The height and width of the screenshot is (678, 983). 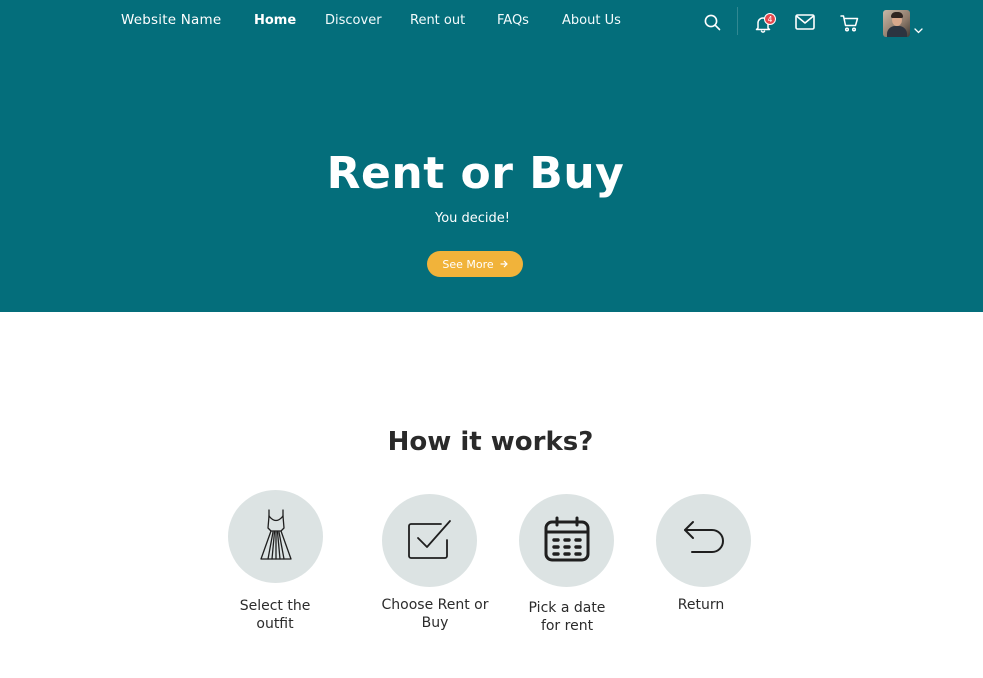 What do you see at coordinates (353, 20) in the screenshot?
I see `nav-discover: Discover` at bounding box center [353, 20].